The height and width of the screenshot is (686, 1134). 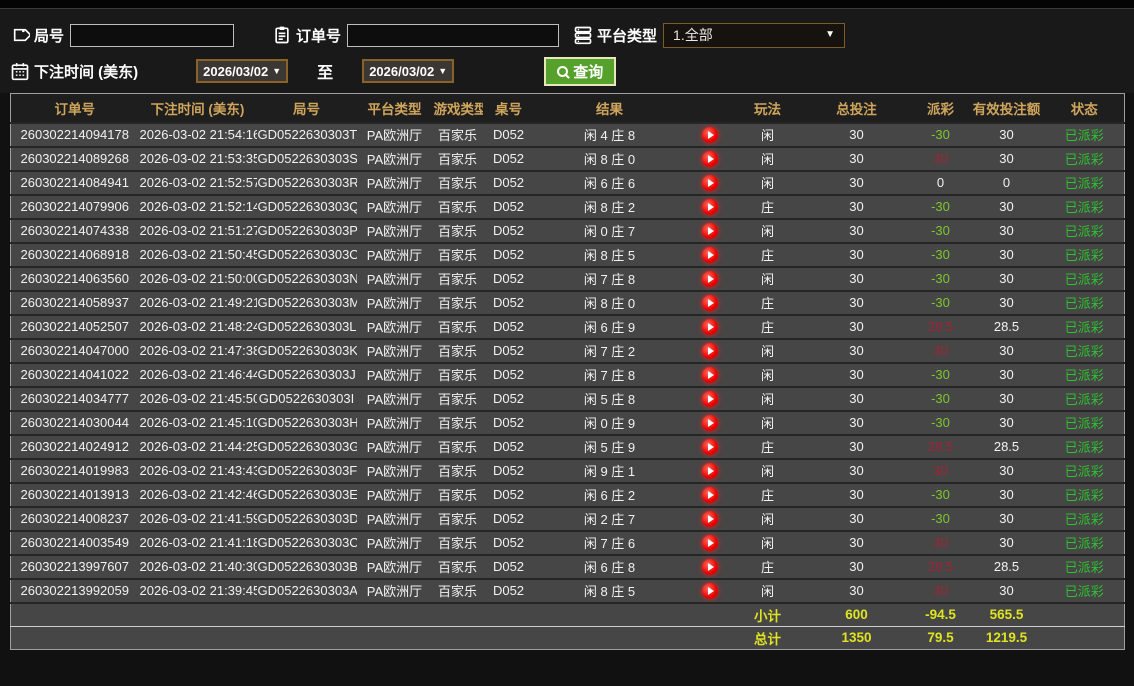 I want to click on order-id-cell: 260302214068918, so click(x=74, y=255).